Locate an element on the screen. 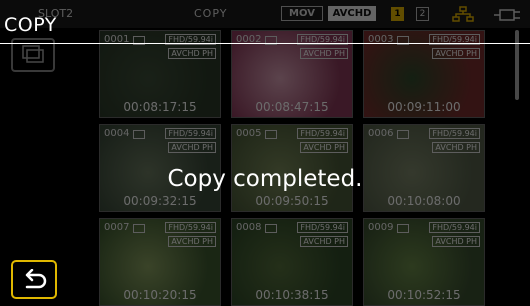 The image size is (530, 306). clip-timecode: 00:09:50:15 is located at coordinates (292, 201).